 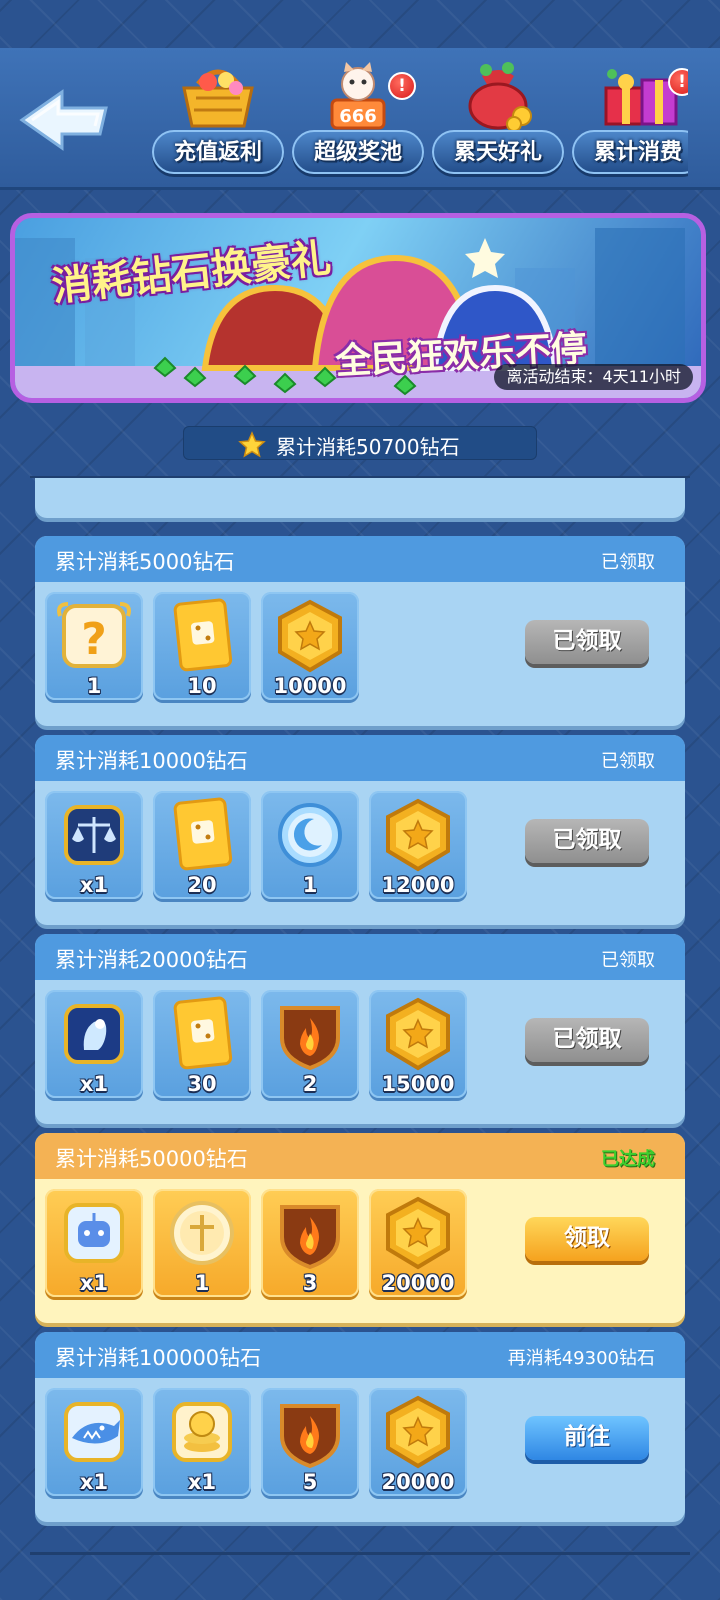 What do you see at coordinates (360, 559) in the screenshot?
I see `tier-header: 累计消耗5000钻石 已领取` at bounding box center [360, 559].